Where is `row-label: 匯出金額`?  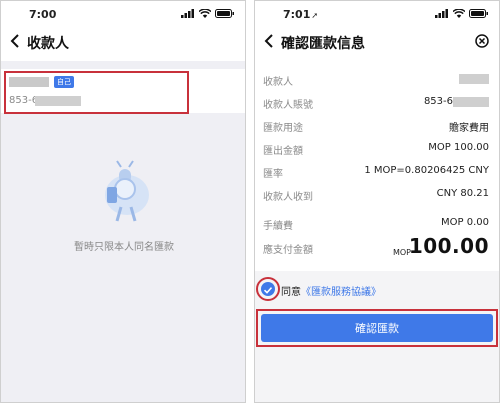
row-label: 匯出金額 is located at coordinates (283, 151).